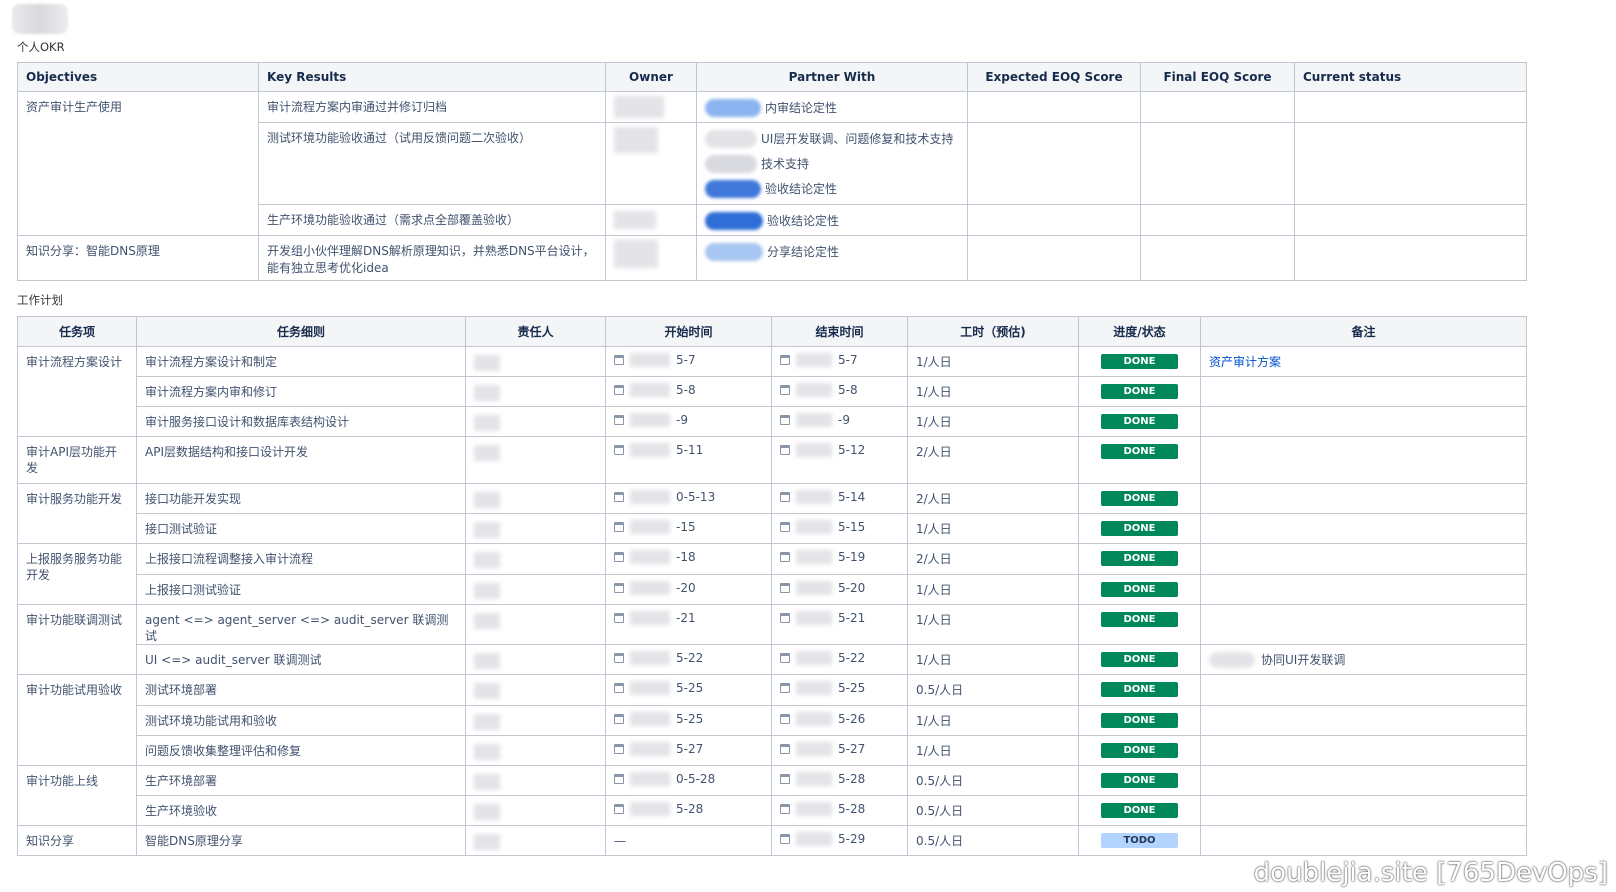  Describe the element at coordinates (772, 795) in the screenshot. I see `plan-row: 审计功能上线 生产环境部署 0-5-28 5-28 0.5/人日 DONE` at that location.